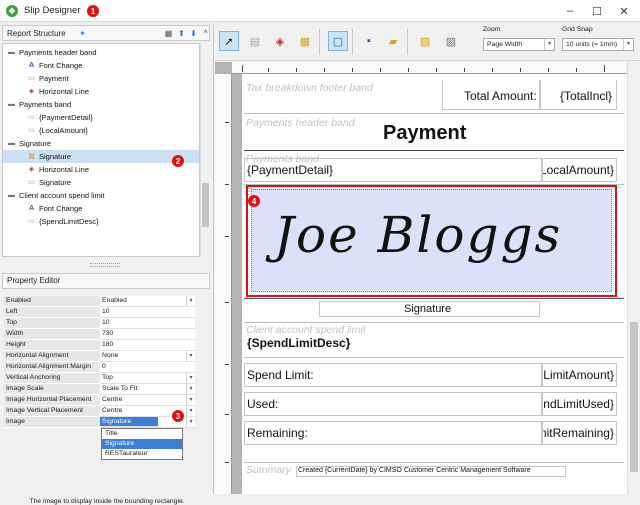 This screenshot has height=505, width=640. I want to click on dropdown-option-selected: Signature, so click(142, 444).